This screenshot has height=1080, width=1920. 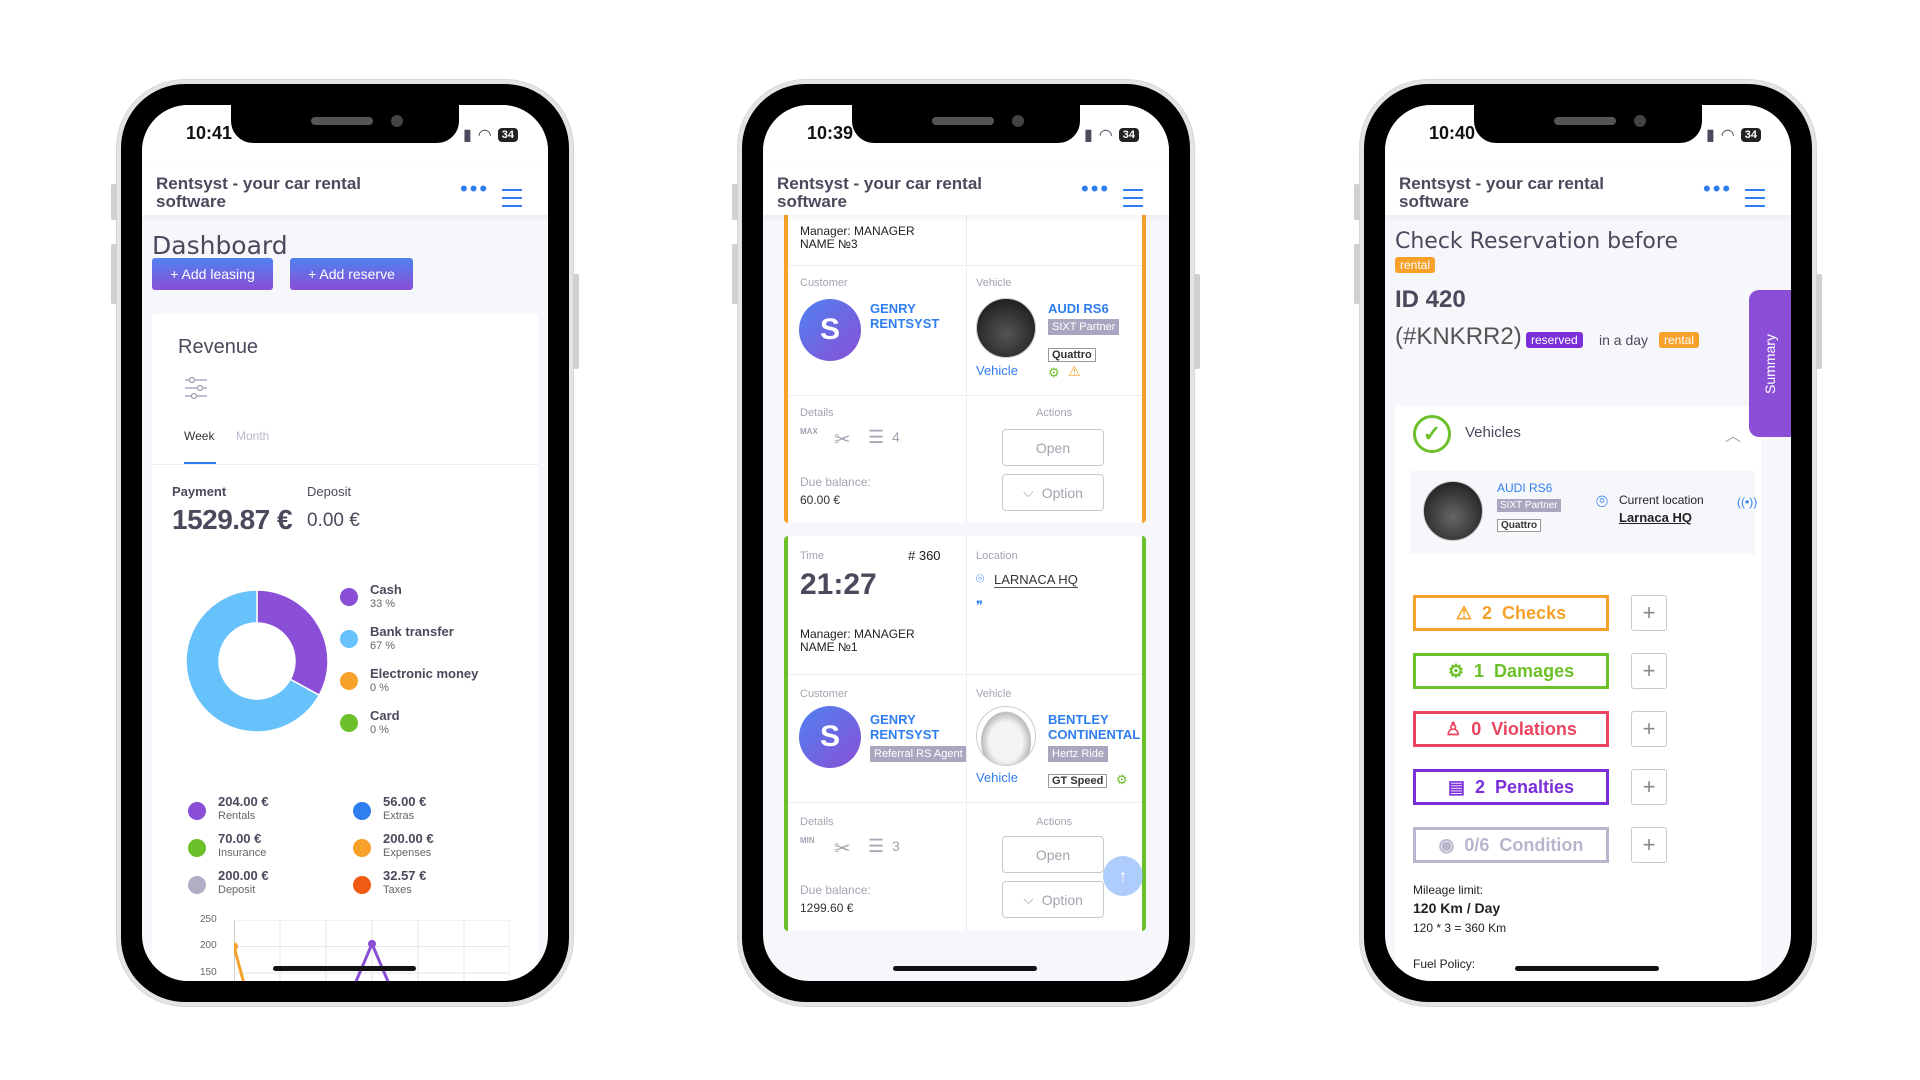 What do you see at coordinates (1511, 613) in the screenshot?
I see `checks-button: ⚠ 2 Checks` at bounding box center [1511, 613].